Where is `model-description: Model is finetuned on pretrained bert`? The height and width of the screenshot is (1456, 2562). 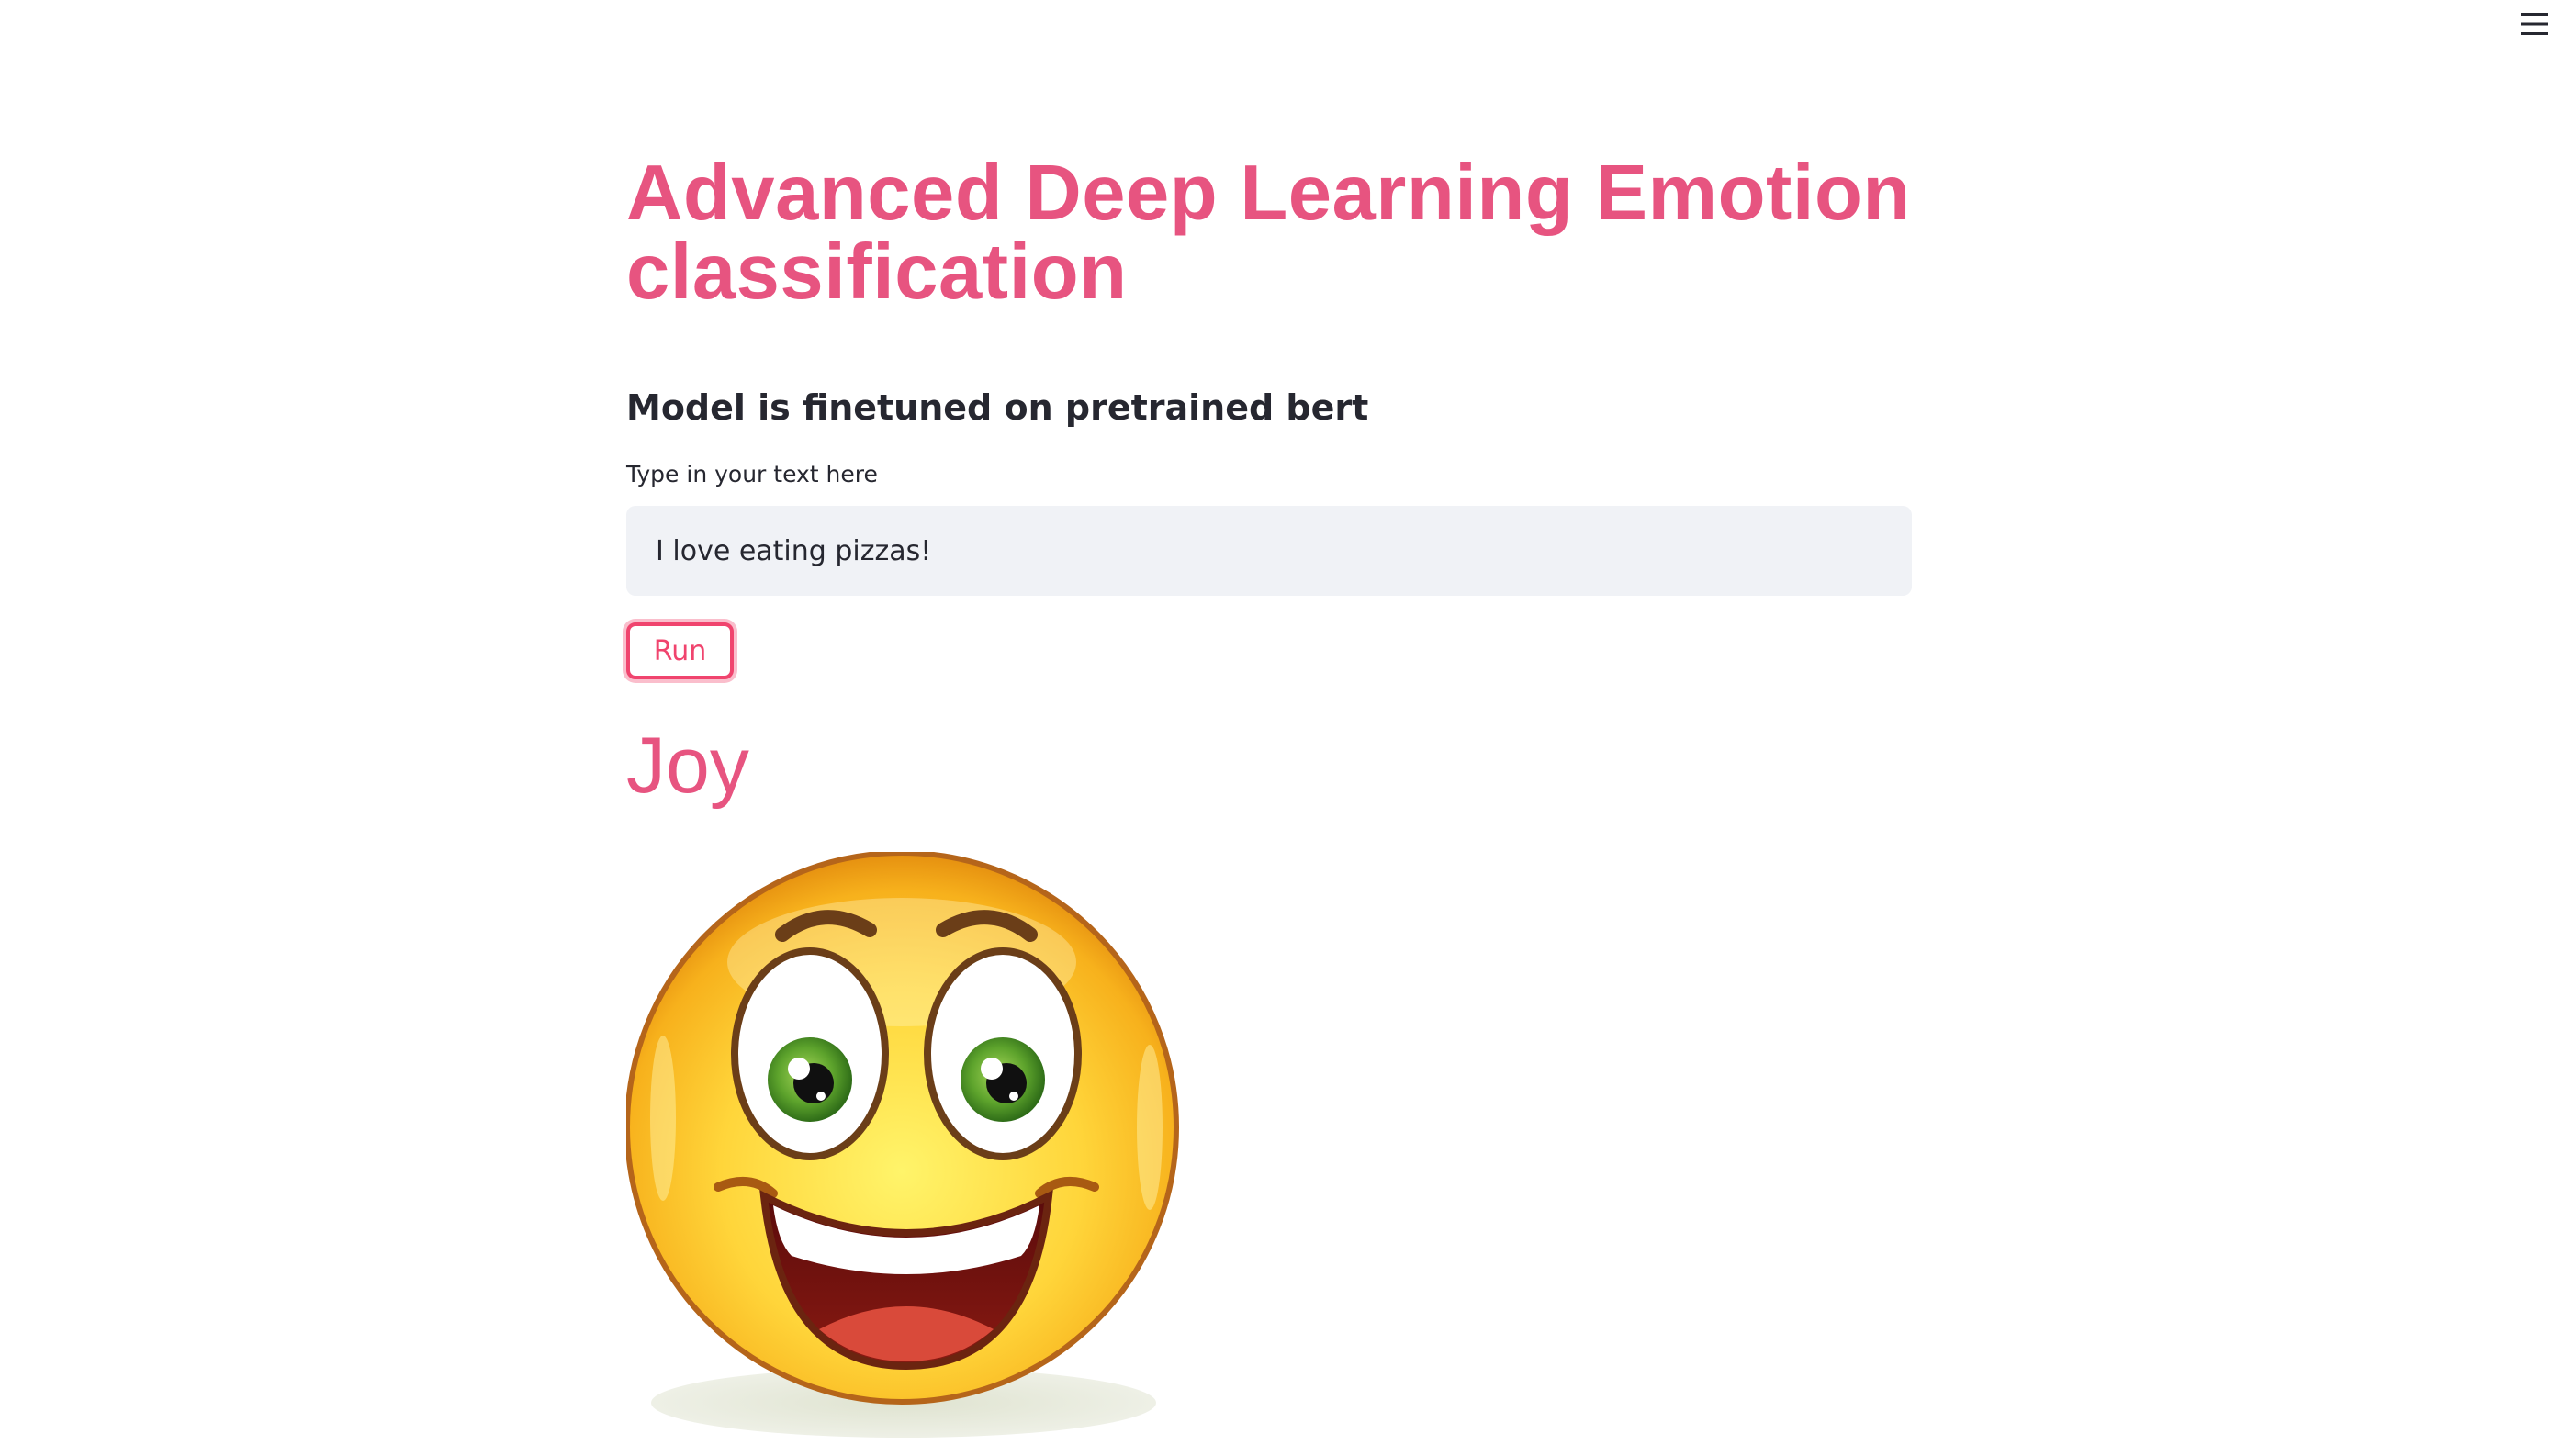
model-description: Model is finetuned on pretrained bert is located at coordinates (997, 407).